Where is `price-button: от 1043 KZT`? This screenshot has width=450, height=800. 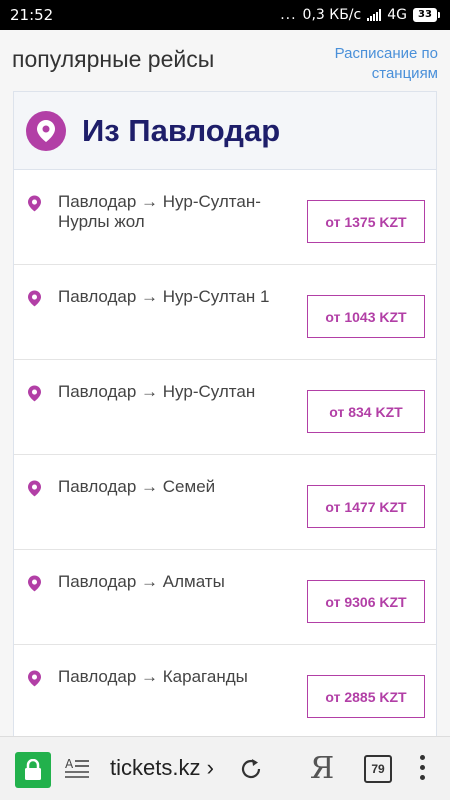
price-button: от 1043 KZT is located at coordinates (366, 316).